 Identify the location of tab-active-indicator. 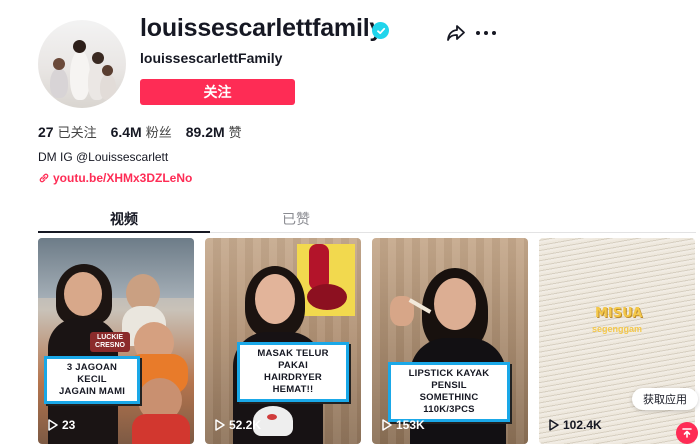
(124, 232).